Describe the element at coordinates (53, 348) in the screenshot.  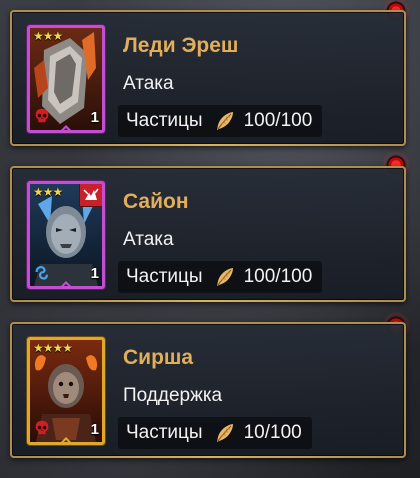
I see `star-rating: ★★★★` at that location.